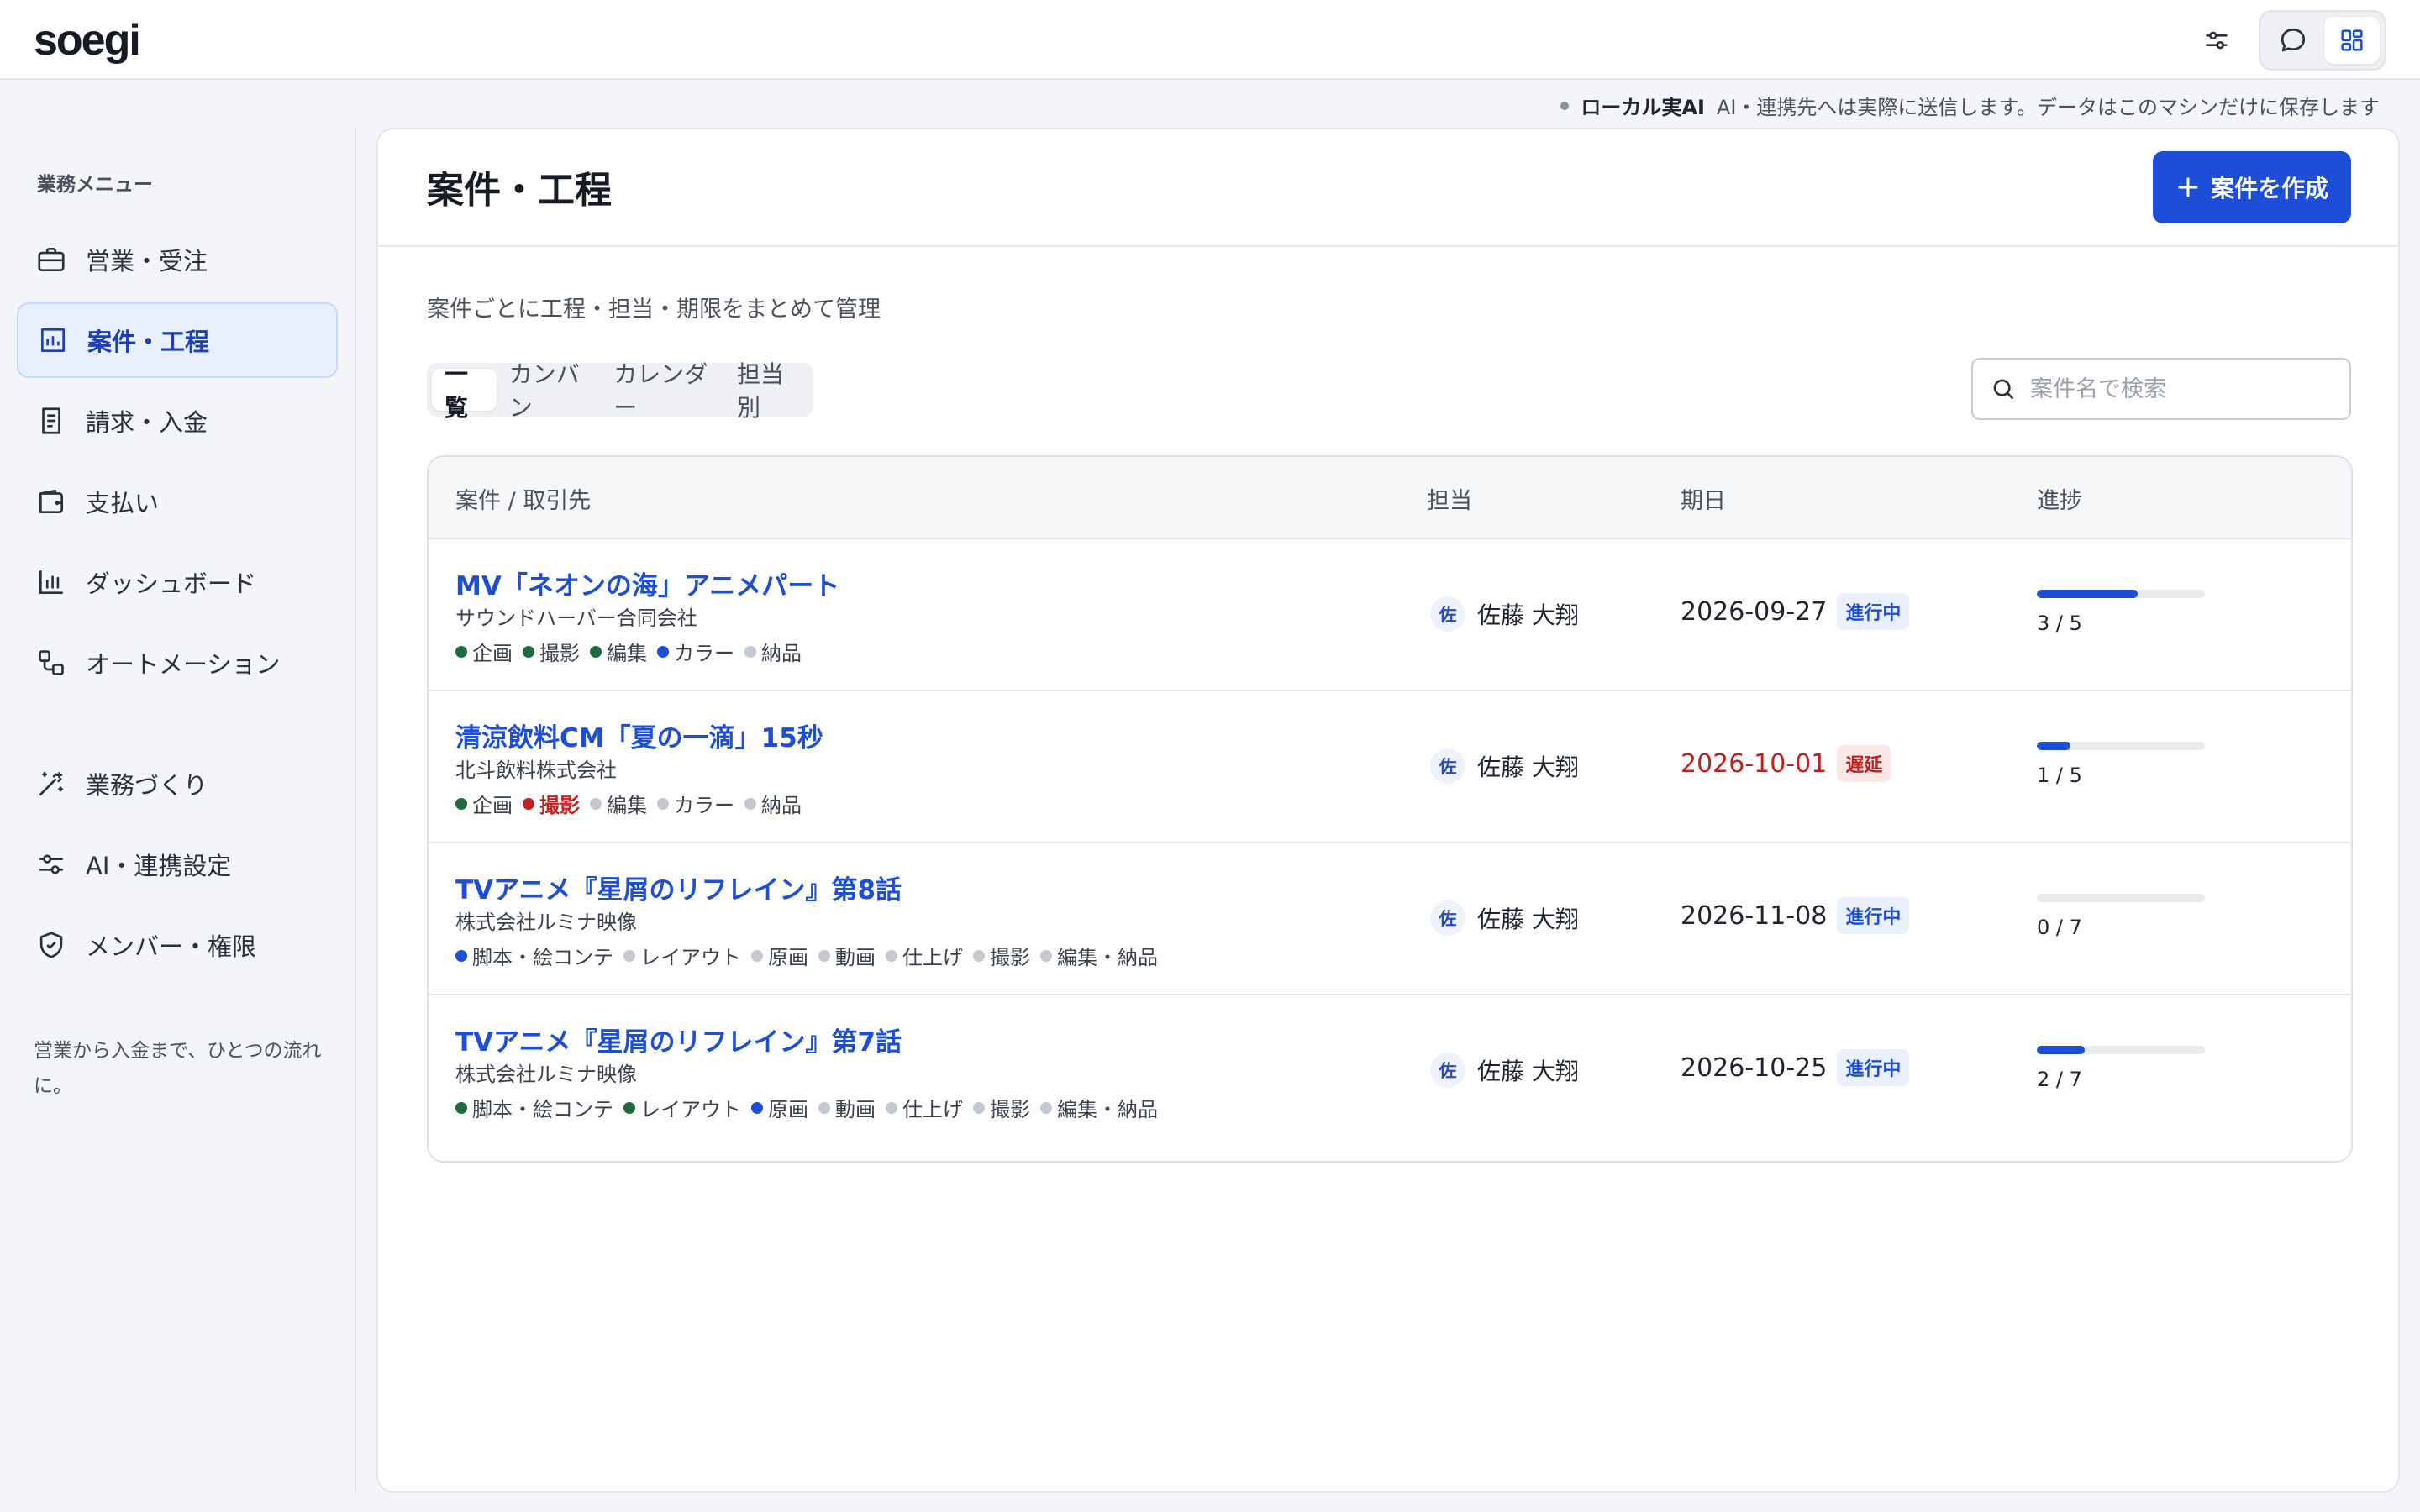 This screenshot has height=1512, width=2420. Describe the element at coordinates (1796, 915) in the screenshot. I see `due-cell: 2026-11-08 進行中` at that location.